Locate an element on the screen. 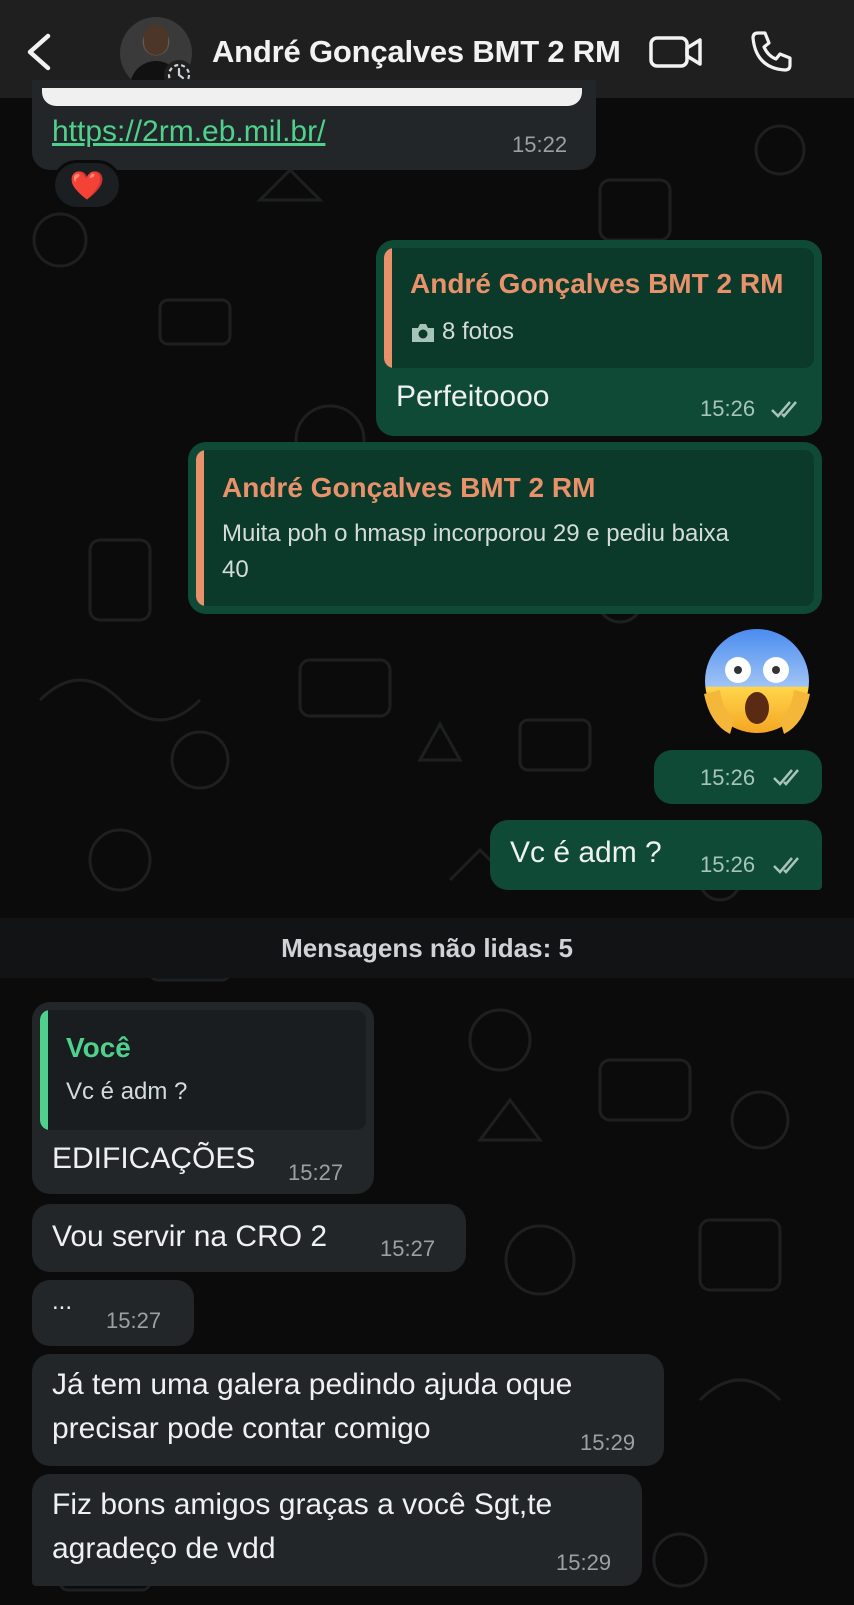 The image size is (854, 1605). message-time: 15:22 is located at coordinates (540, 144).